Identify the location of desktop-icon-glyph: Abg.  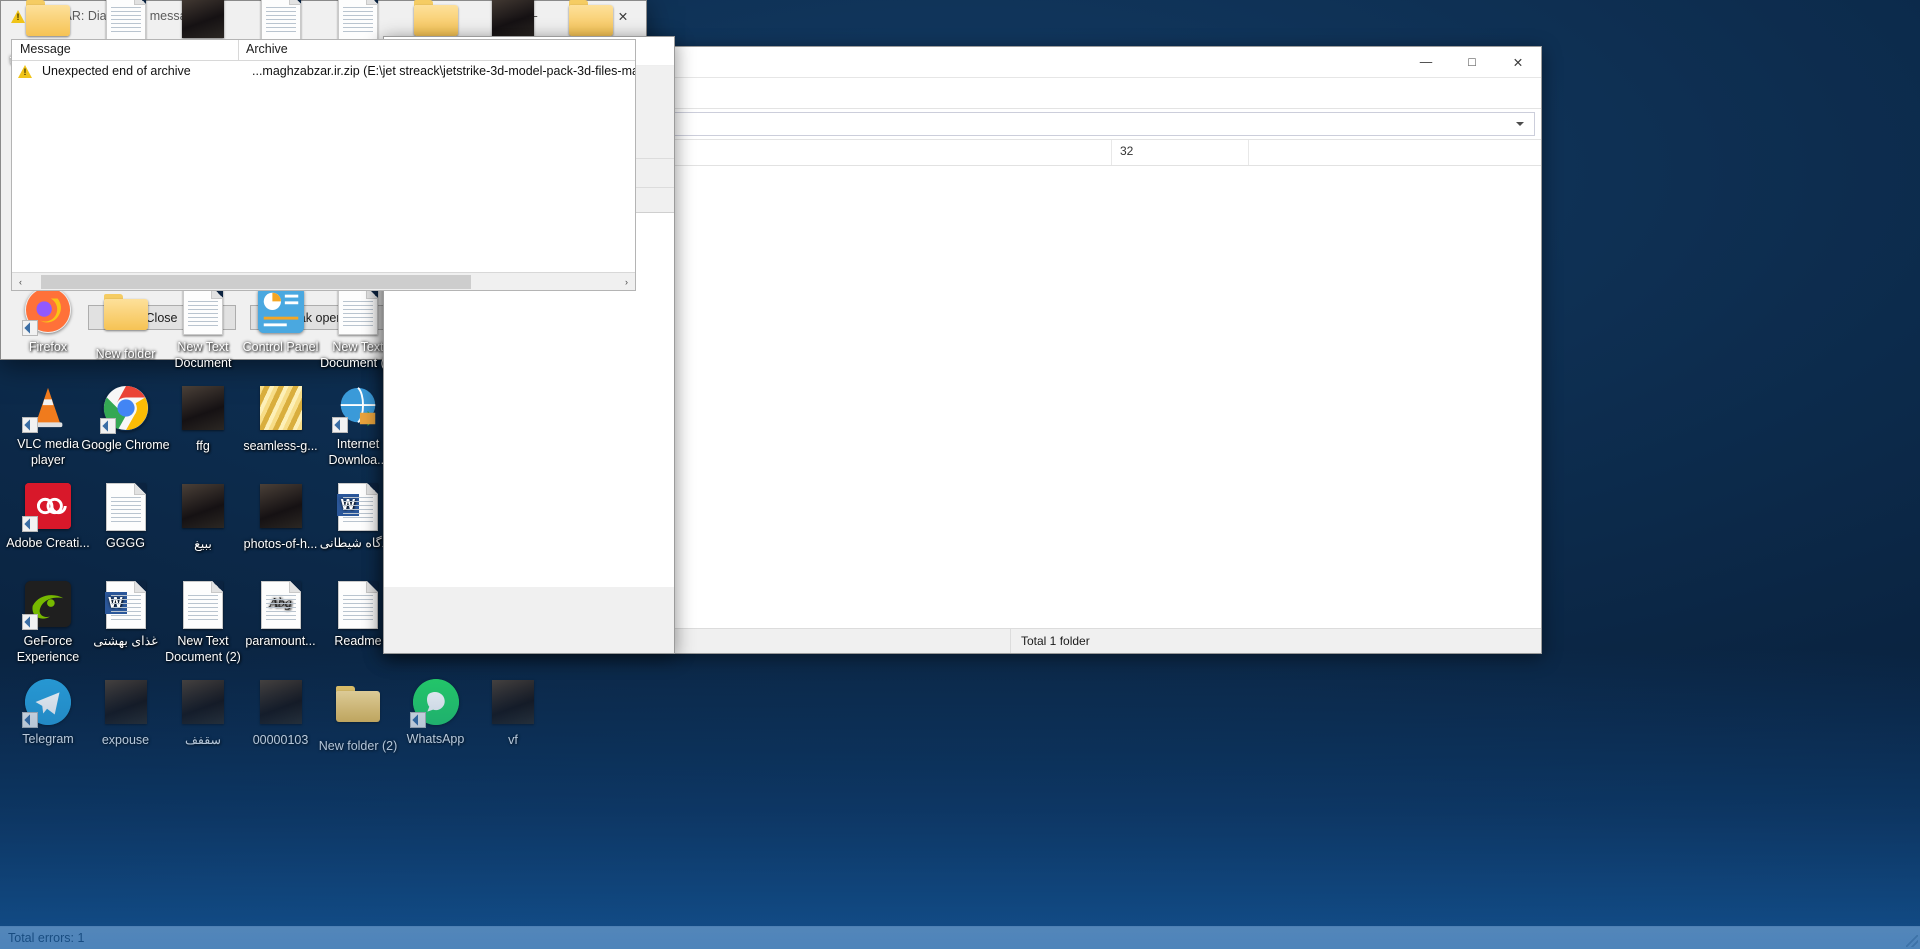
(281, 605).